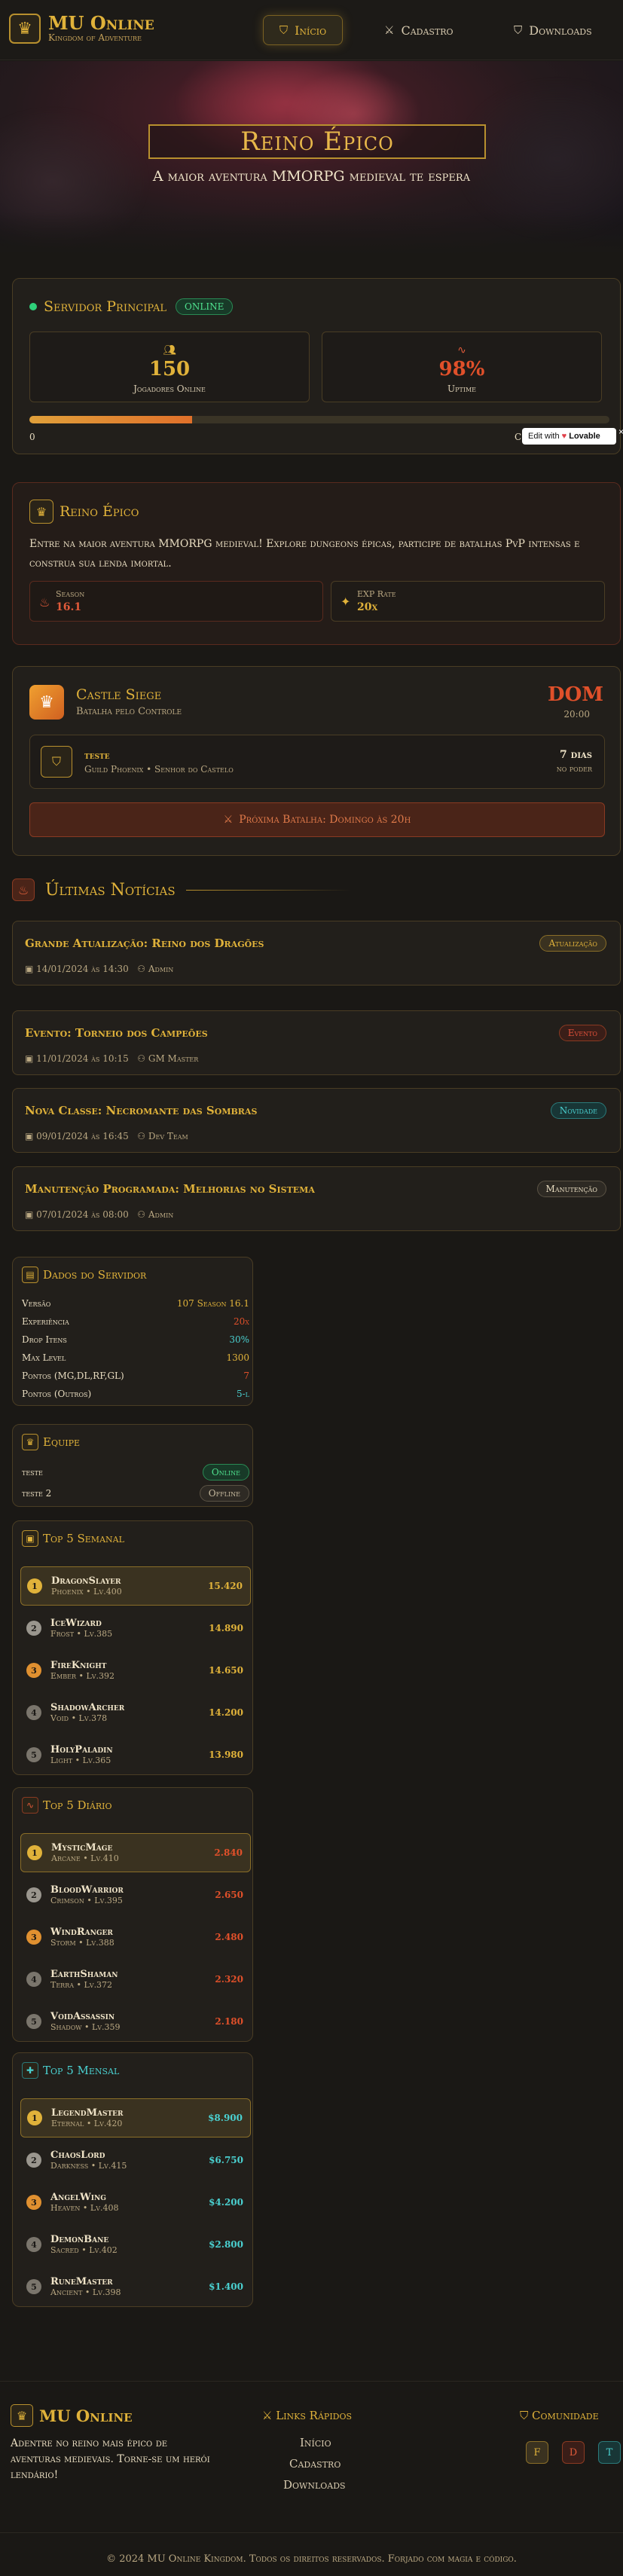 This screenshot has height=2576, width=623. I want to click on logo-title: MU Online, so click(101, 23).